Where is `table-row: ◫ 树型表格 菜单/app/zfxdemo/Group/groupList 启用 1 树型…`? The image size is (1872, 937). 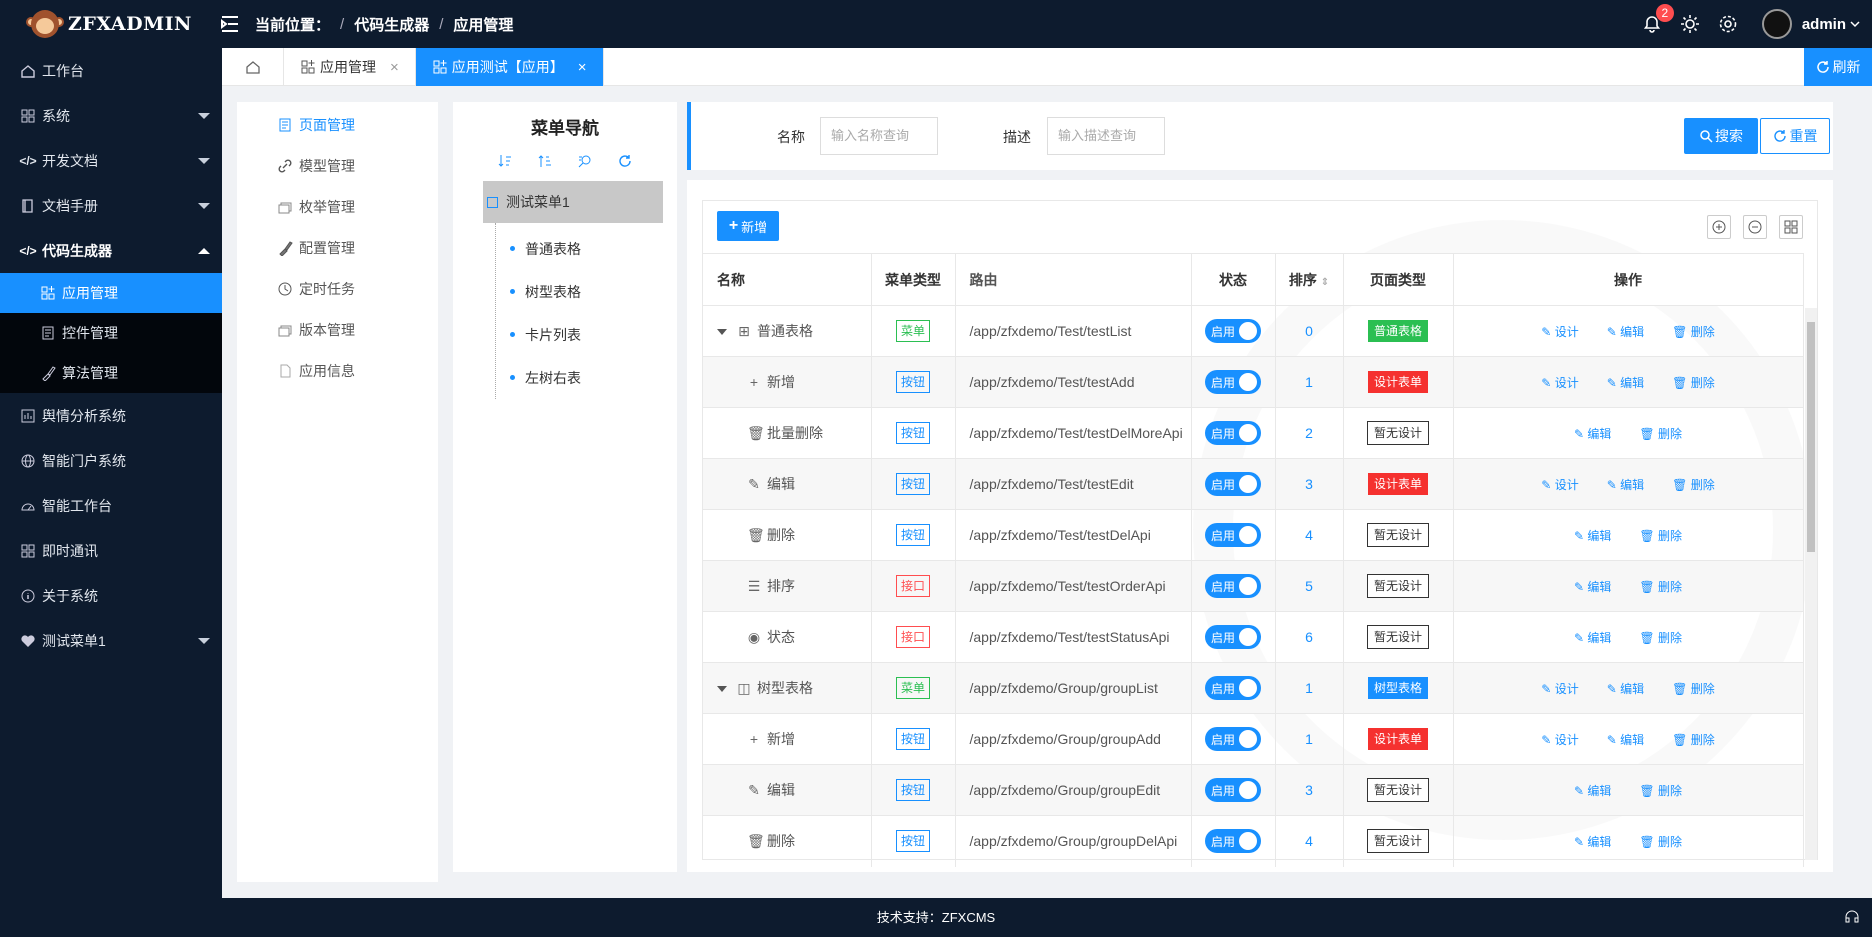
table-row: ◫ 树型表格 菜单/app/zfxdemo/Group/groupList 启用 1 树型… is located at coordinates (1253, 688).